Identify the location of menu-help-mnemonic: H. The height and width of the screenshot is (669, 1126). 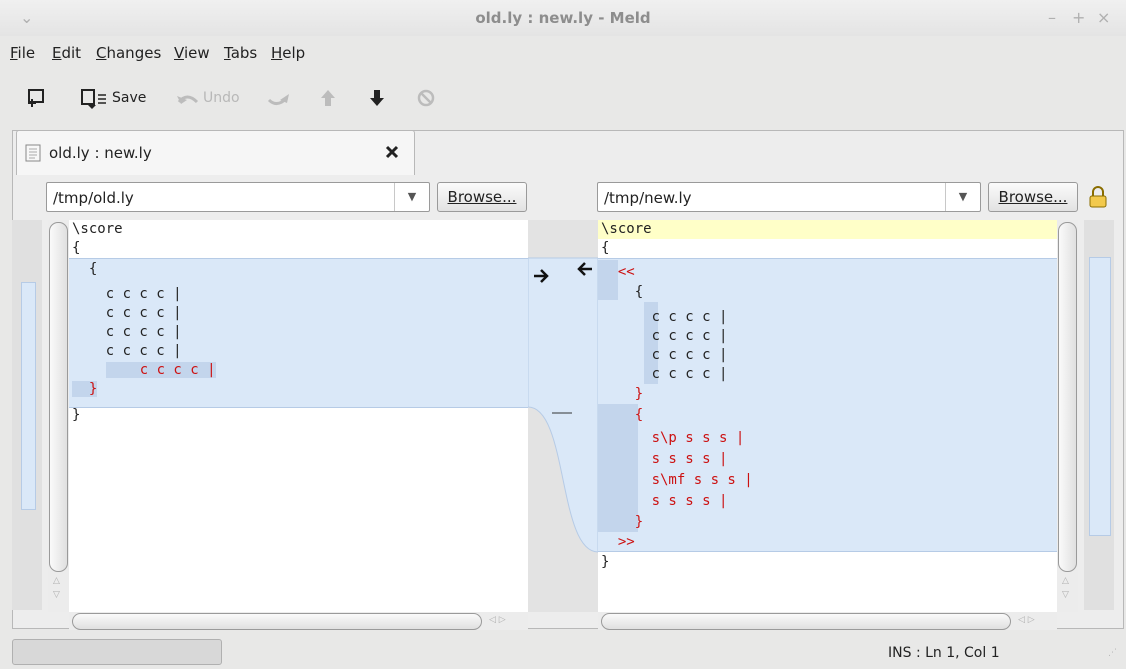
(277, 53).